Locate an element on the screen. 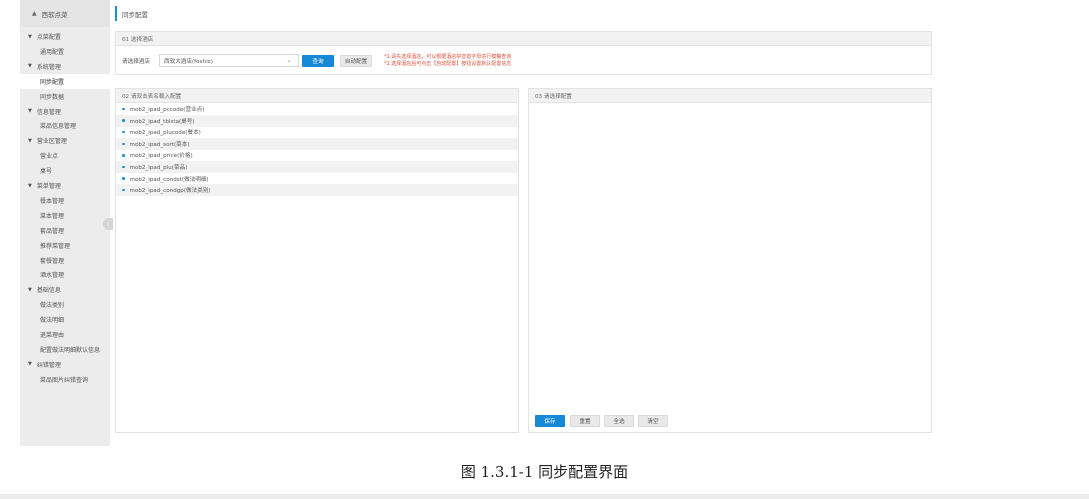 This screenshot has width=1089, height=499. sidebar-item-label: 菜单管理 is located at coordinates (48, 186).